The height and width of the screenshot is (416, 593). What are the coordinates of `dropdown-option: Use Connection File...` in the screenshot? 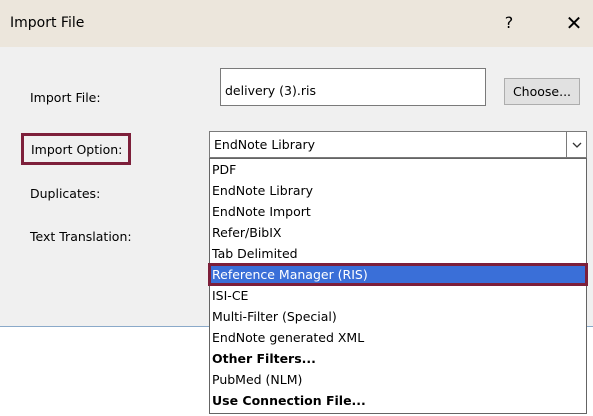 It's located at (398, 400).